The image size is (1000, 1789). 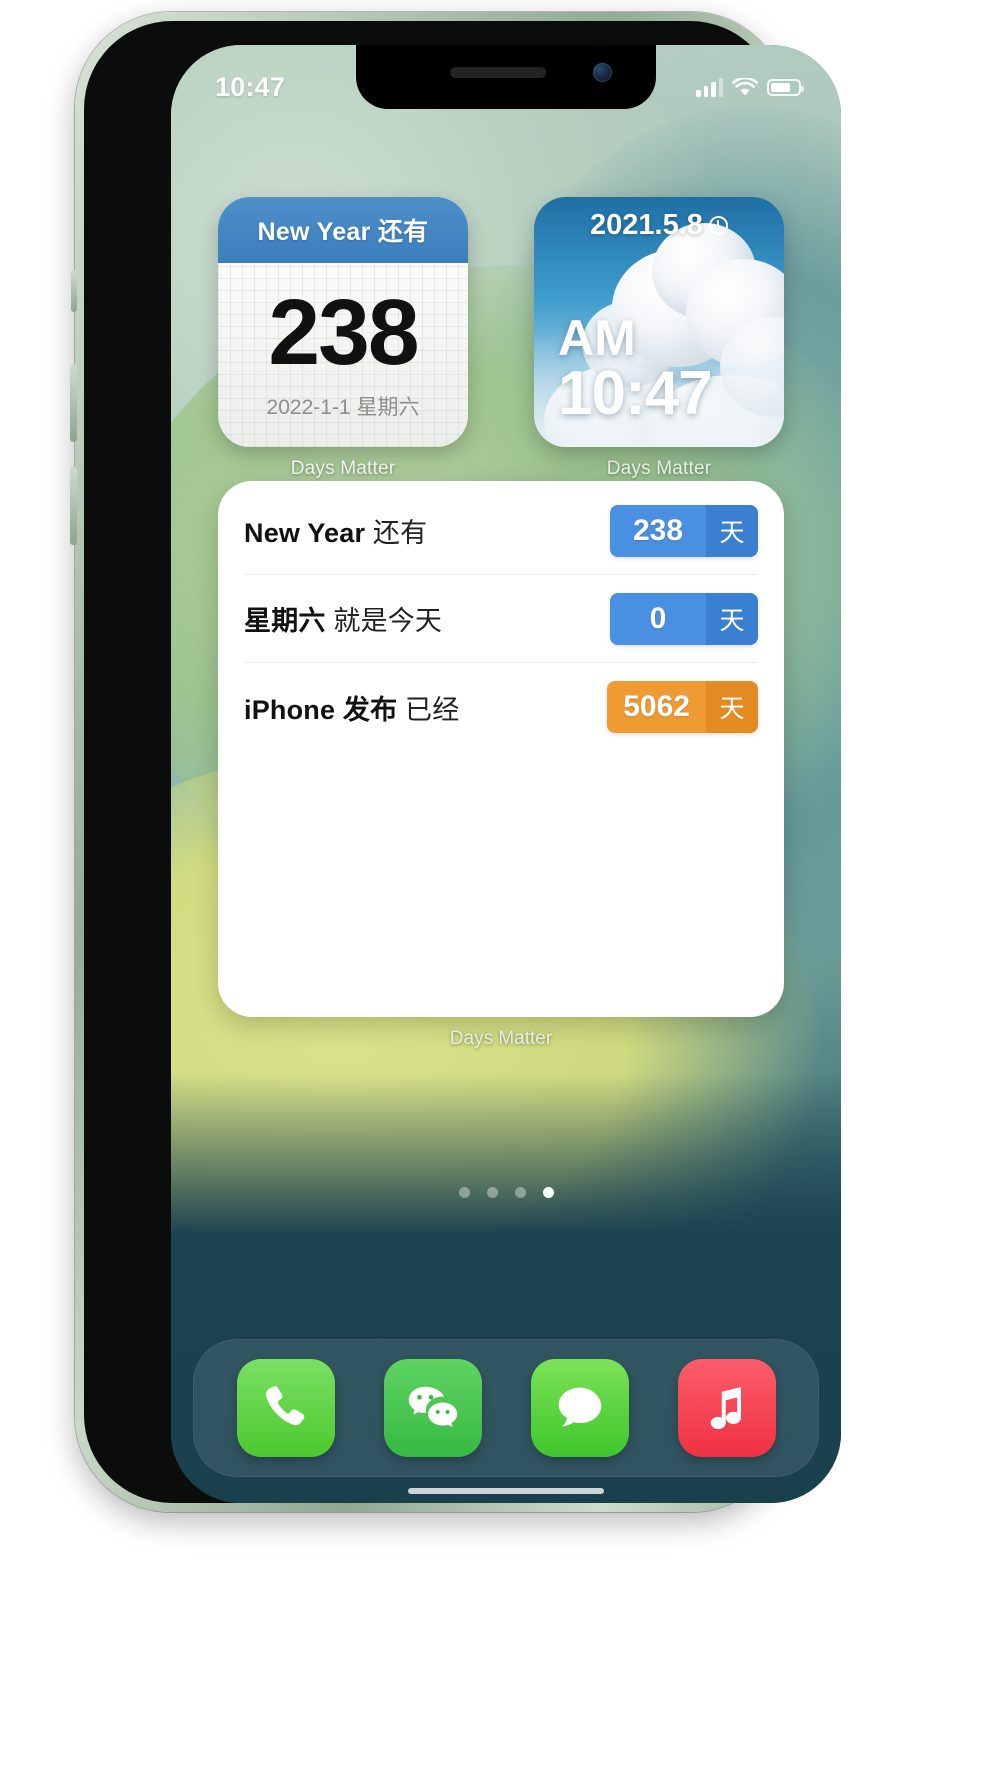 I want to click on widget-calendar-container: New Year 还有 238 2022-1-1 星期六 Days Matter, so click(x=343, y=338).